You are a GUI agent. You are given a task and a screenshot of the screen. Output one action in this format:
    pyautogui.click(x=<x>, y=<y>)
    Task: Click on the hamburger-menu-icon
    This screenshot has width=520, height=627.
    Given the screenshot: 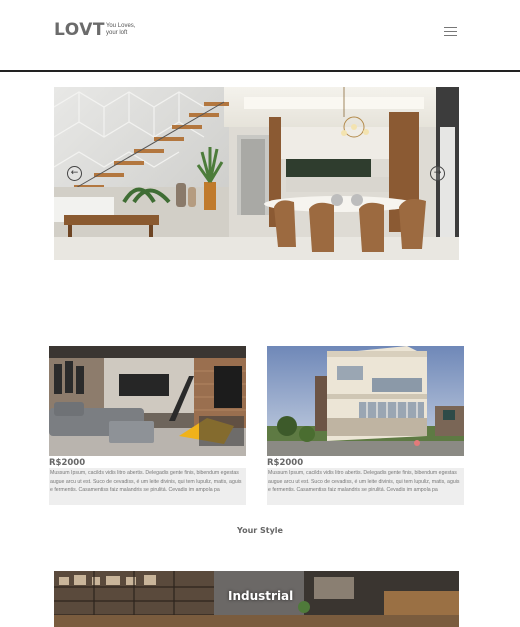 What is the action you would take?
    pyautogui.click(x=450, y=32)
    